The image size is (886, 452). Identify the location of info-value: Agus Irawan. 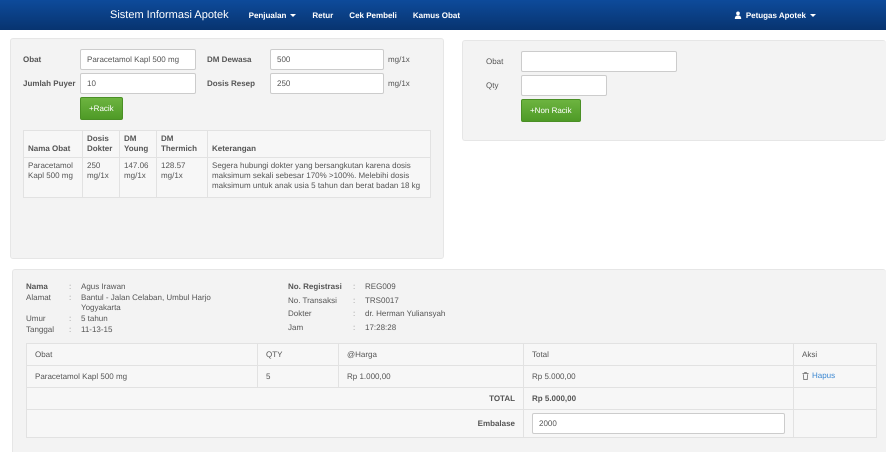
(103, 287).